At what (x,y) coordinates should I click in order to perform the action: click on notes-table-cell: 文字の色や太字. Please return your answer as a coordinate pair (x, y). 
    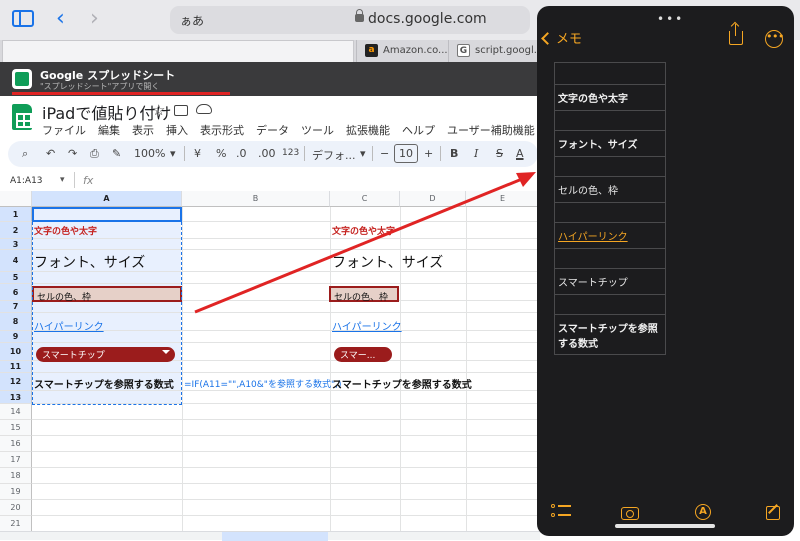
    Looking at the image, I should click on (610, 97).